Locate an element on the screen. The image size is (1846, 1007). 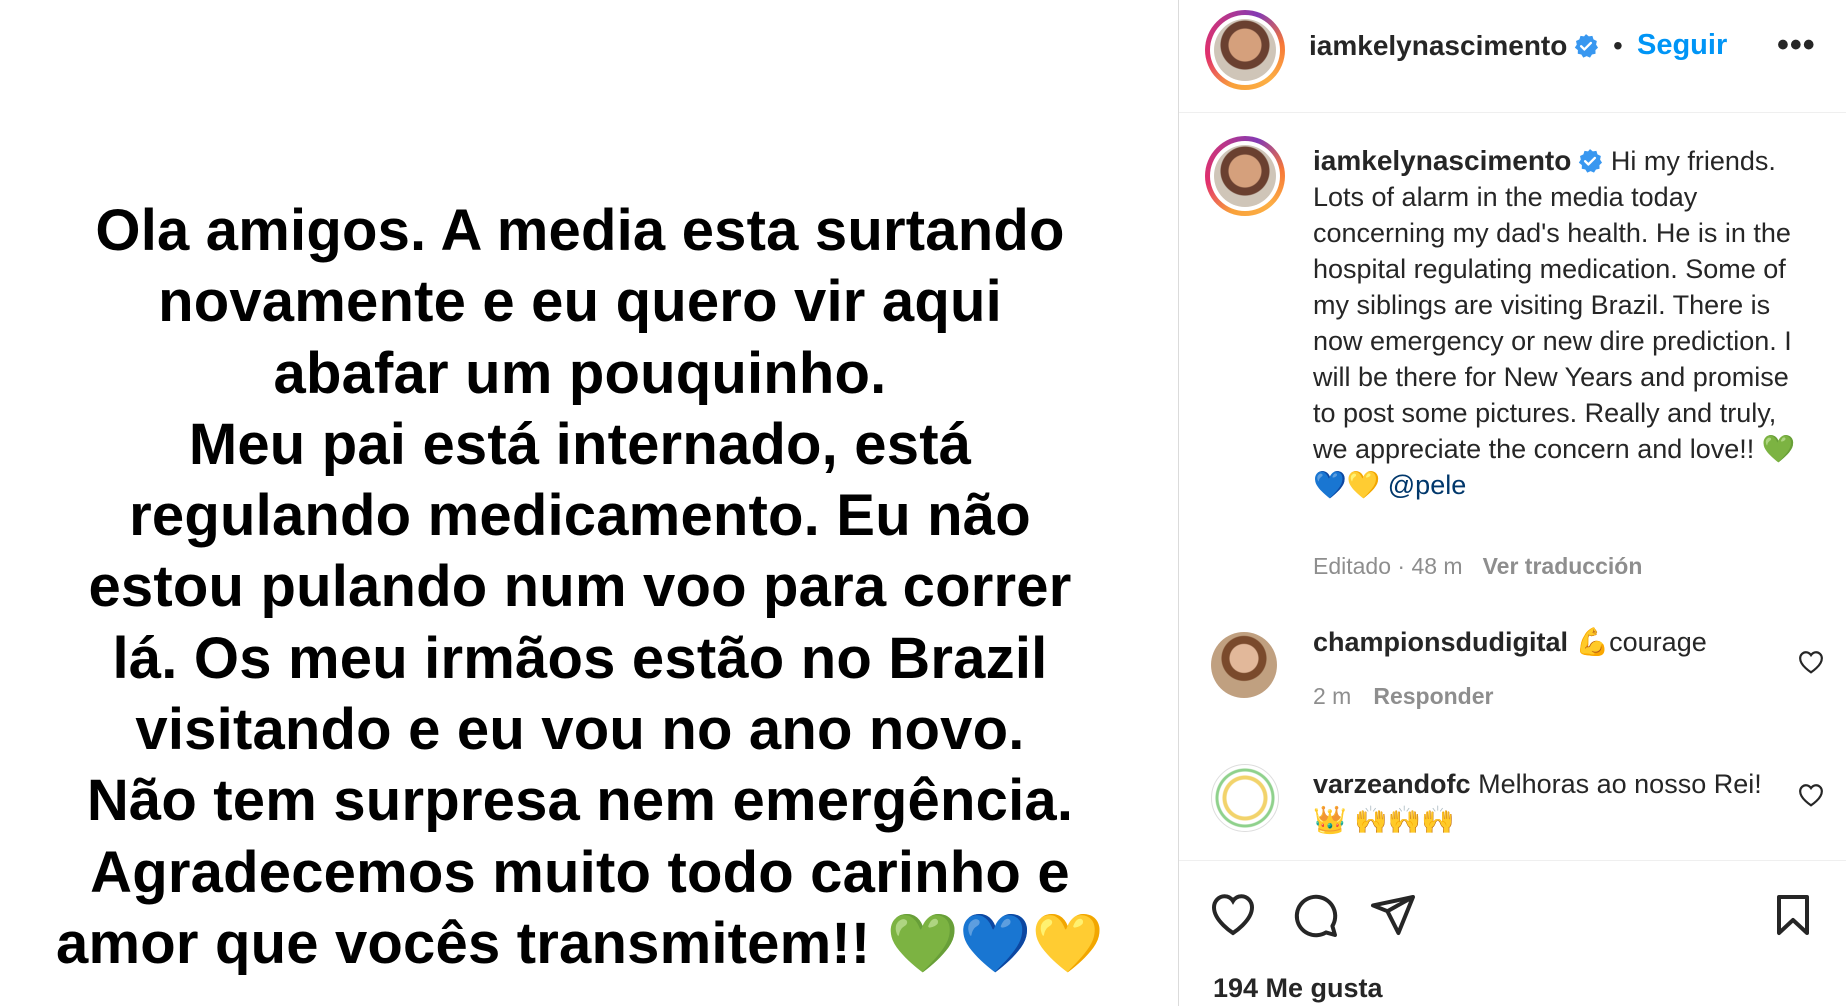
comment-bubble-icon is located at coordinates (1315, 915).